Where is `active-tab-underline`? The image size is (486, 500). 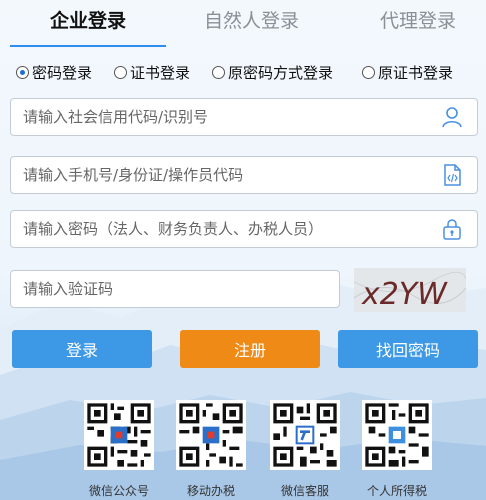 active-tab-underline is located at coordinates (88, 46).